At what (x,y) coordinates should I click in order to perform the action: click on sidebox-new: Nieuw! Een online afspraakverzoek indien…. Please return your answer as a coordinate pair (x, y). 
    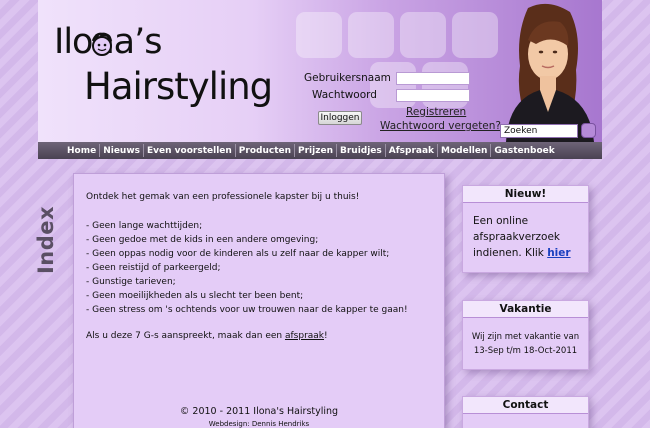
    Looking at the image, I should click on (525, 229).